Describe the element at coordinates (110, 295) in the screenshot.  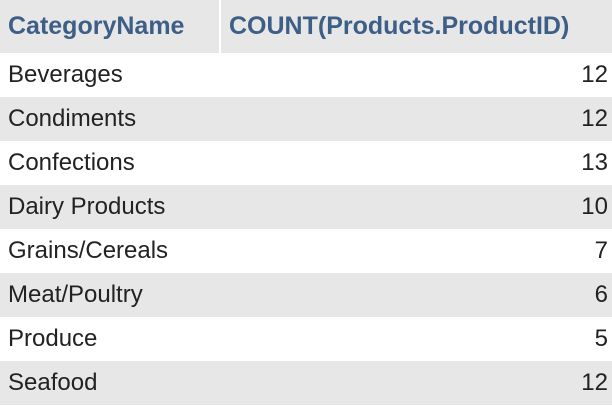
I see `category-name-cell: Meat/Poultry` at that location.